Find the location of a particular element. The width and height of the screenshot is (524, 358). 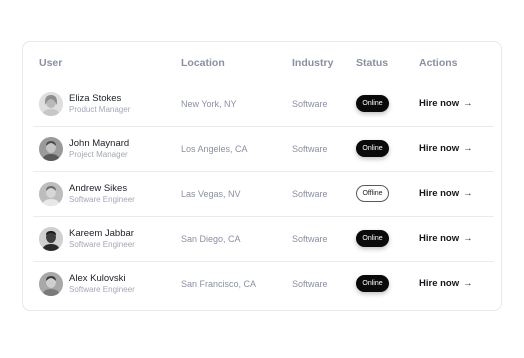

user-name: John Maynard is located at coordinates (99, 143).